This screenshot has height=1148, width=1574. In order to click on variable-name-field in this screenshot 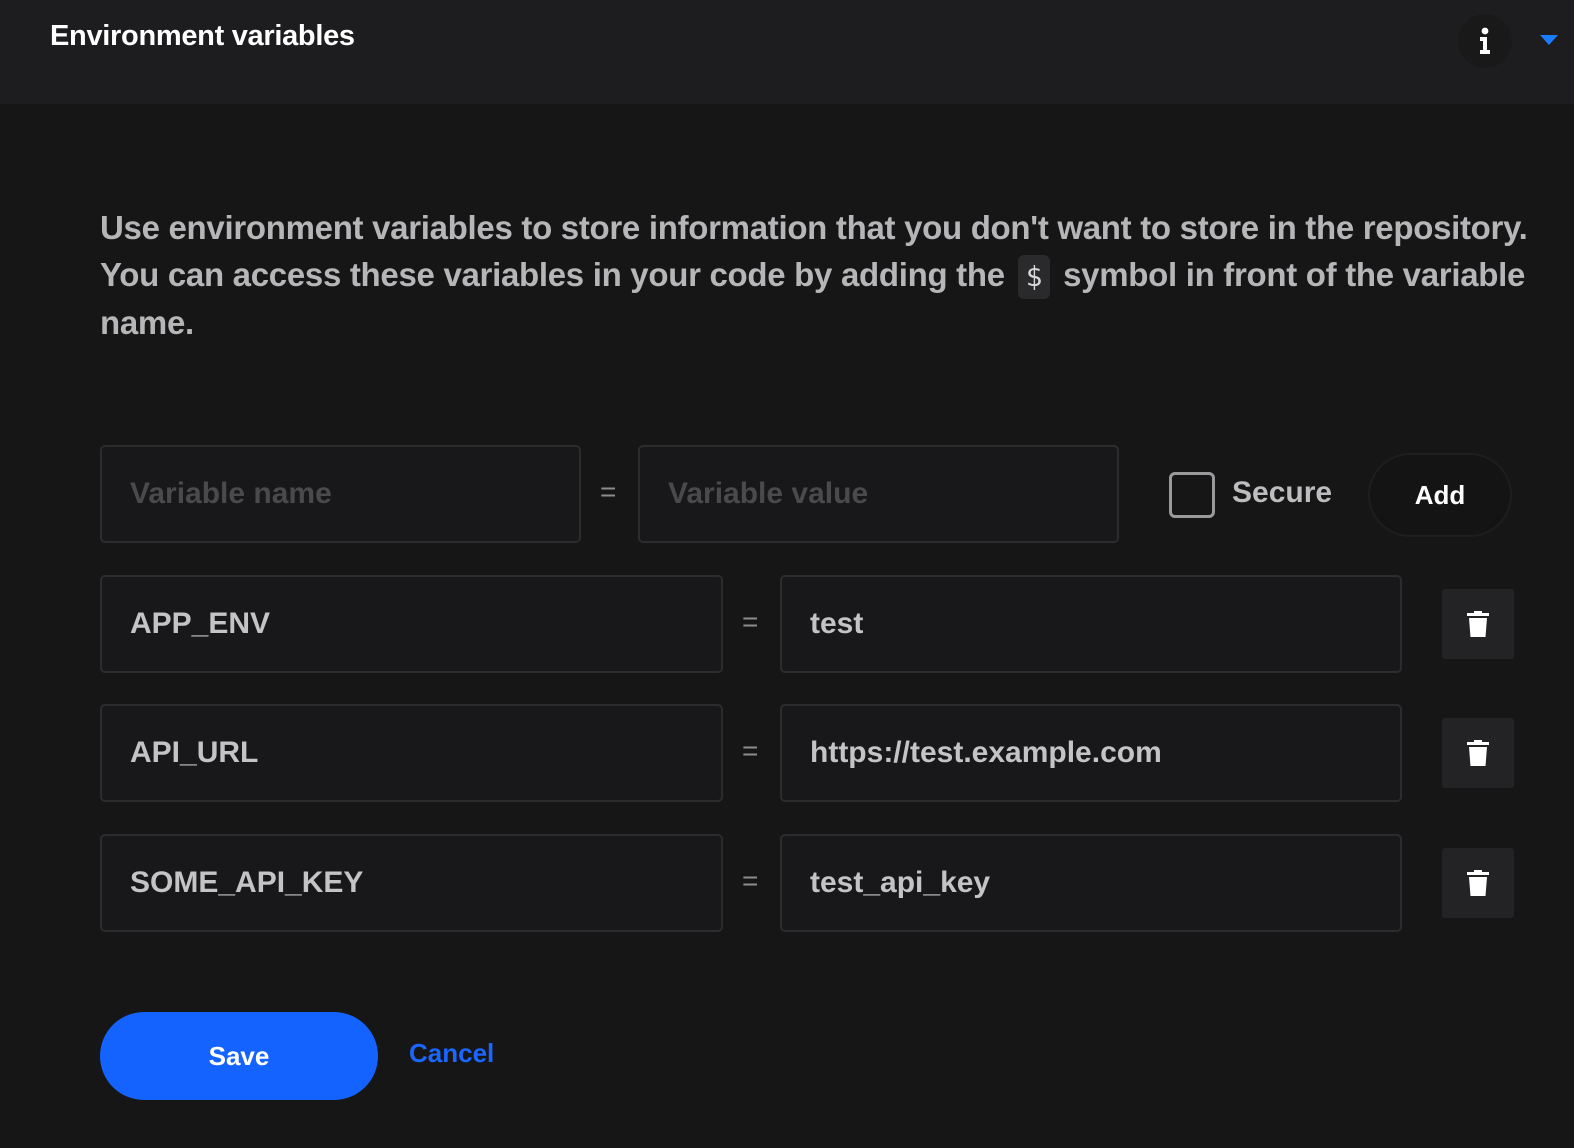, I will do `click(340, 494)`.